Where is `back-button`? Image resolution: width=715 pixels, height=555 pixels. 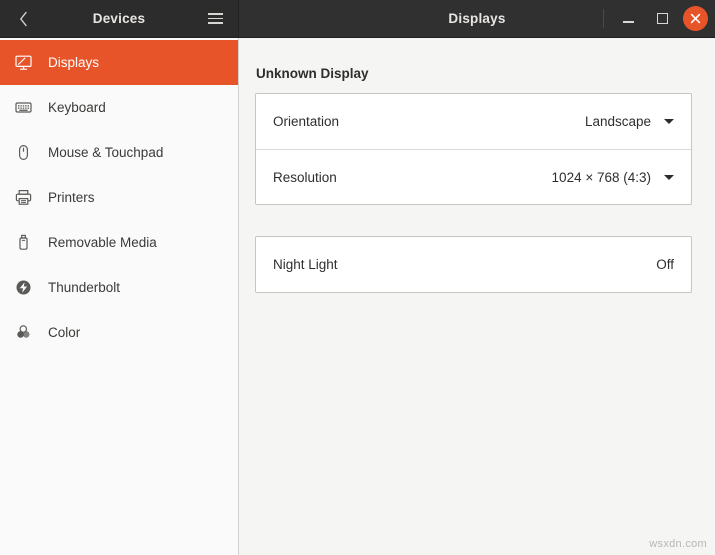 back-button is located at coordinates (23, 19).